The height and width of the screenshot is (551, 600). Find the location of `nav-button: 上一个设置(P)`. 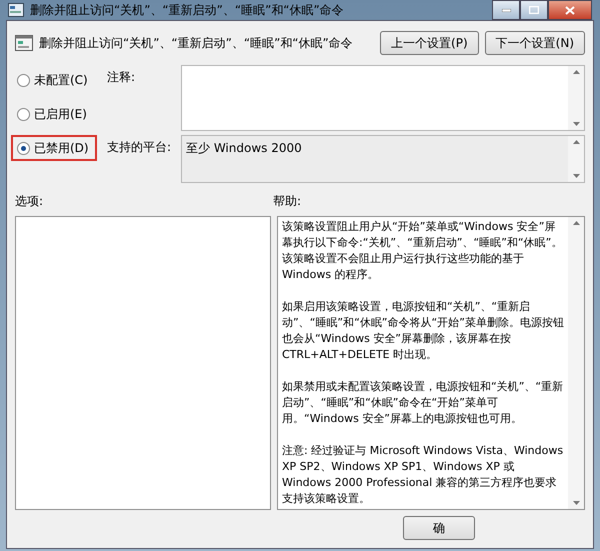

nav-button: 上一个设置(P) is located at coordinates (429, 43).